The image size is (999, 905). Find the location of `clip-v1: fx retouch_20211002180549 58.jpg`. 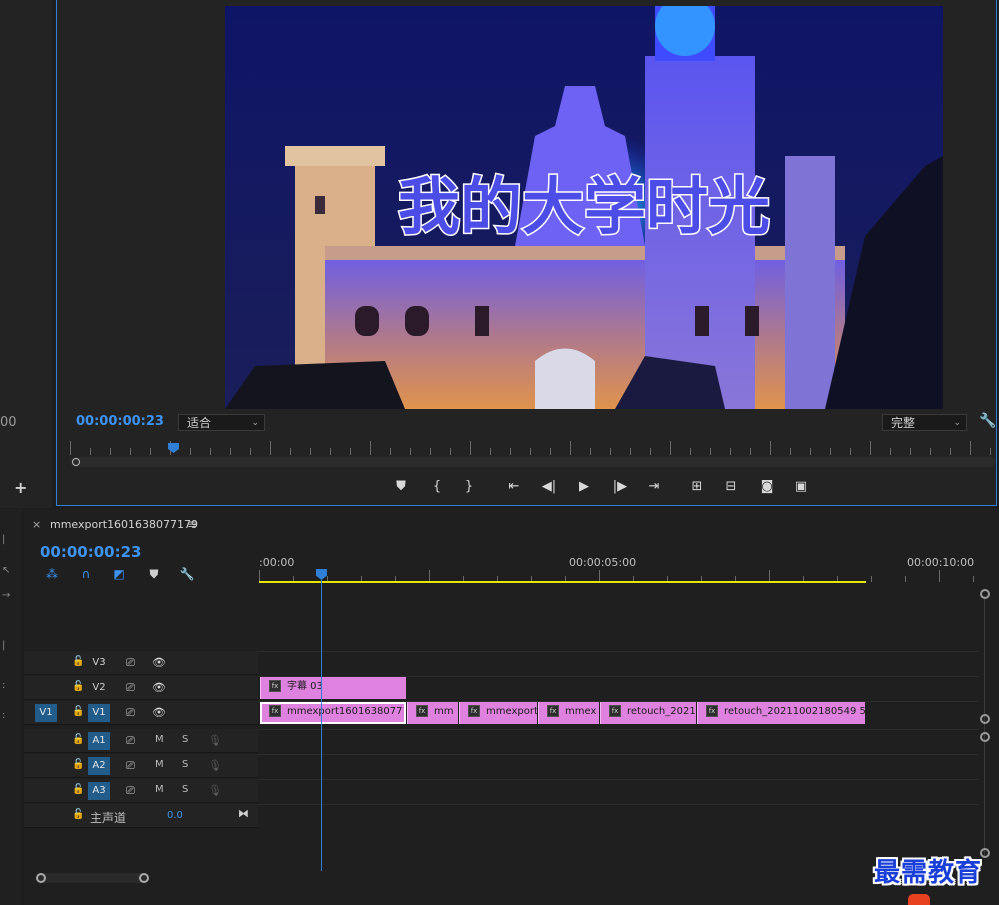

clip-v1: fx retouch_20211002180549 58.jpg is located at coordinates (781, 713).